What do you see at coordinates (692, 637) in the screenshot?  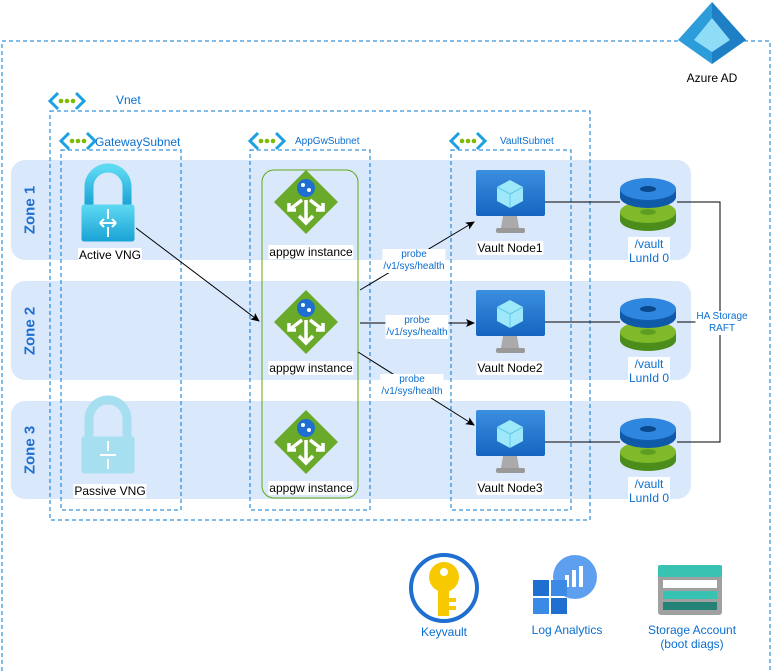 I see `storage-account-label: Storage Account (boot diags)` at bounding box center [692, 637].